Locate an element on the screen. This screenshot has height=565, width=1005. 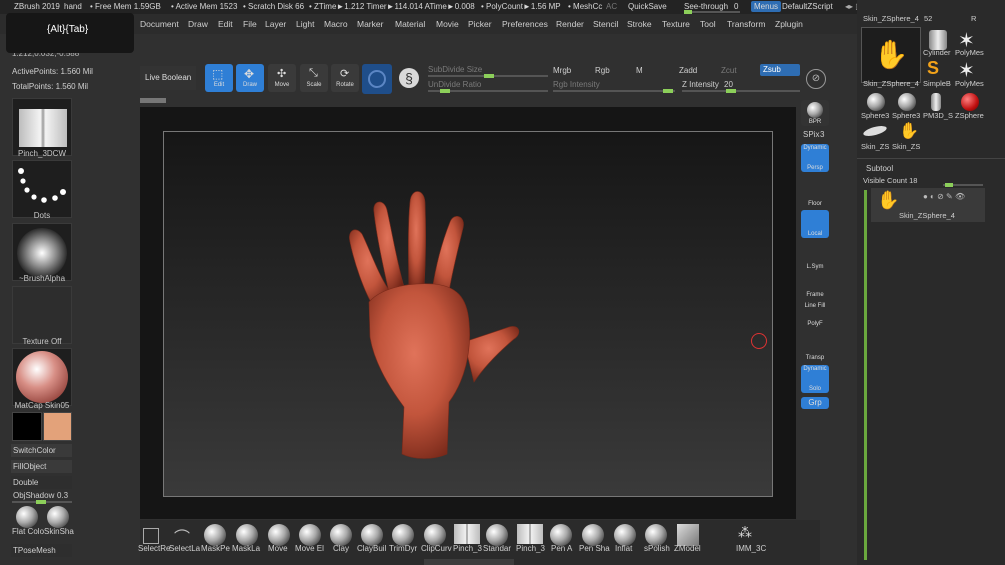
canvas-scroll-handle is located at coordinates (153, 100).